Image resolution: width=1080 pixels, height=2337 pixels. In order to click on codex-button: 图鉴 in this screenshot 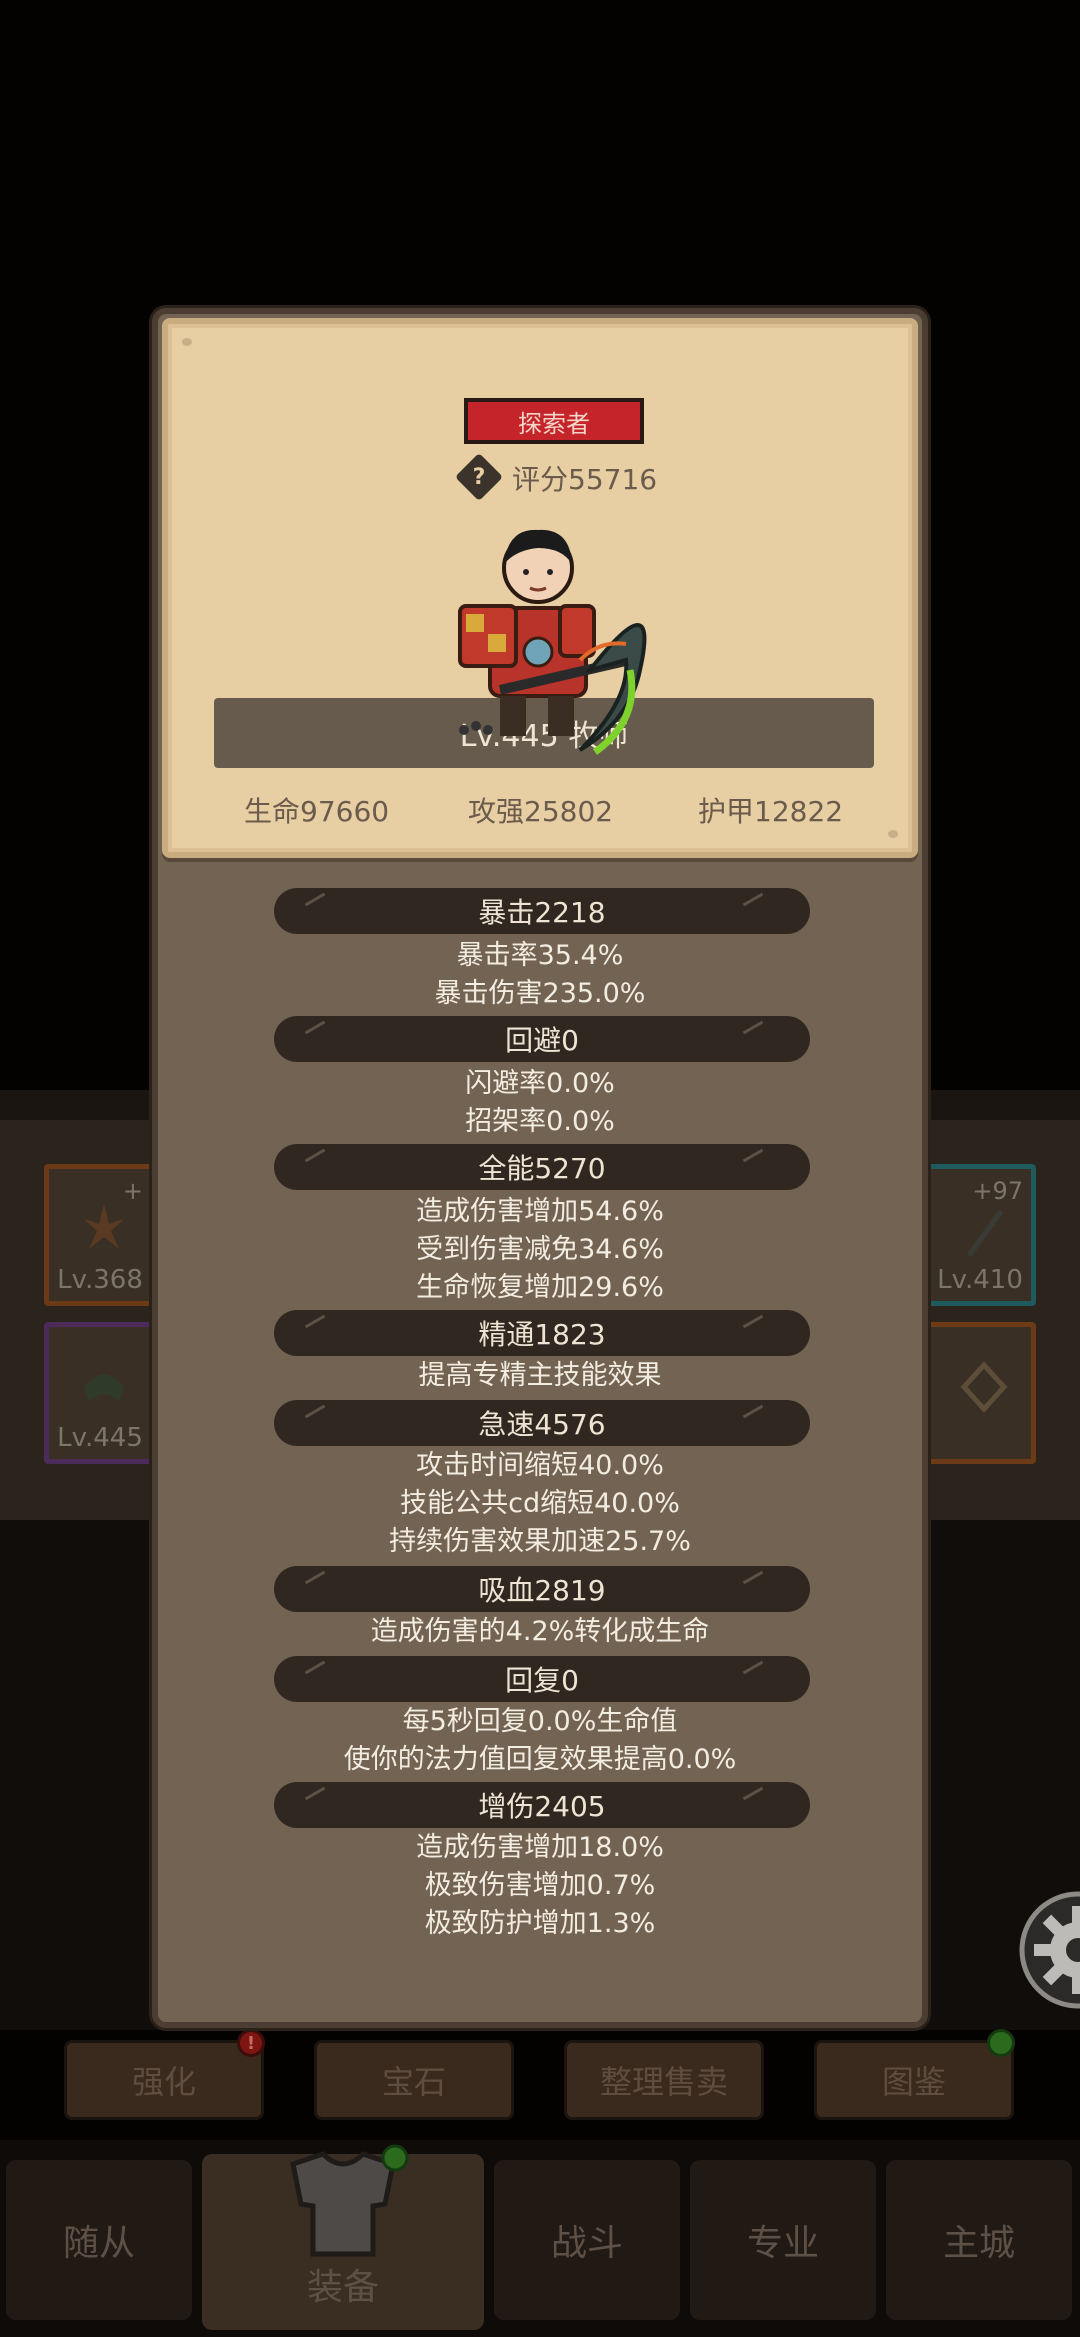, I will do `click(914, 2074)`.